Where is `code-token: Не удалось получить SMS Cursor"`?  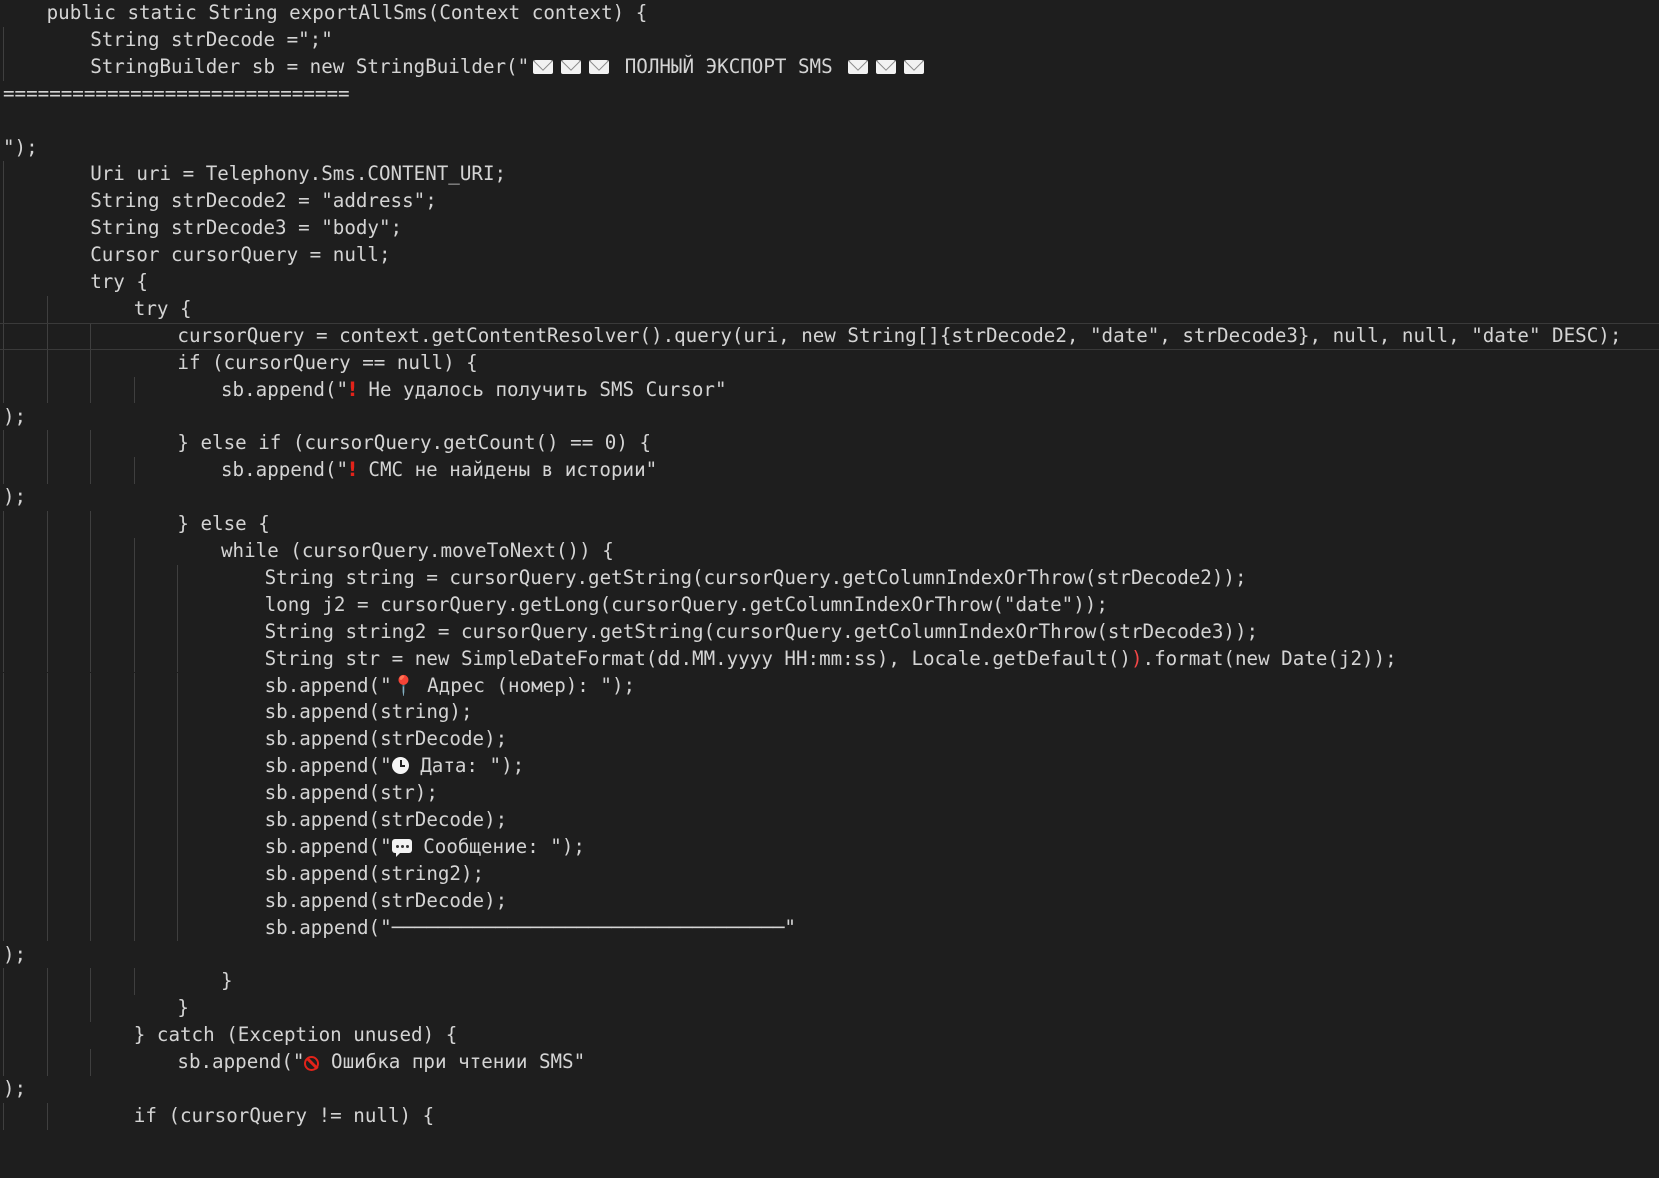 code-token: Не удалось получить SMS Cursor" is located at coordinates (541, 389).